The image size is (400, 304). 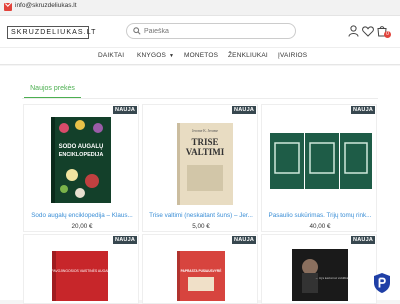 I want to click on product-price: 20,00 €, so click(x=82, y=226).